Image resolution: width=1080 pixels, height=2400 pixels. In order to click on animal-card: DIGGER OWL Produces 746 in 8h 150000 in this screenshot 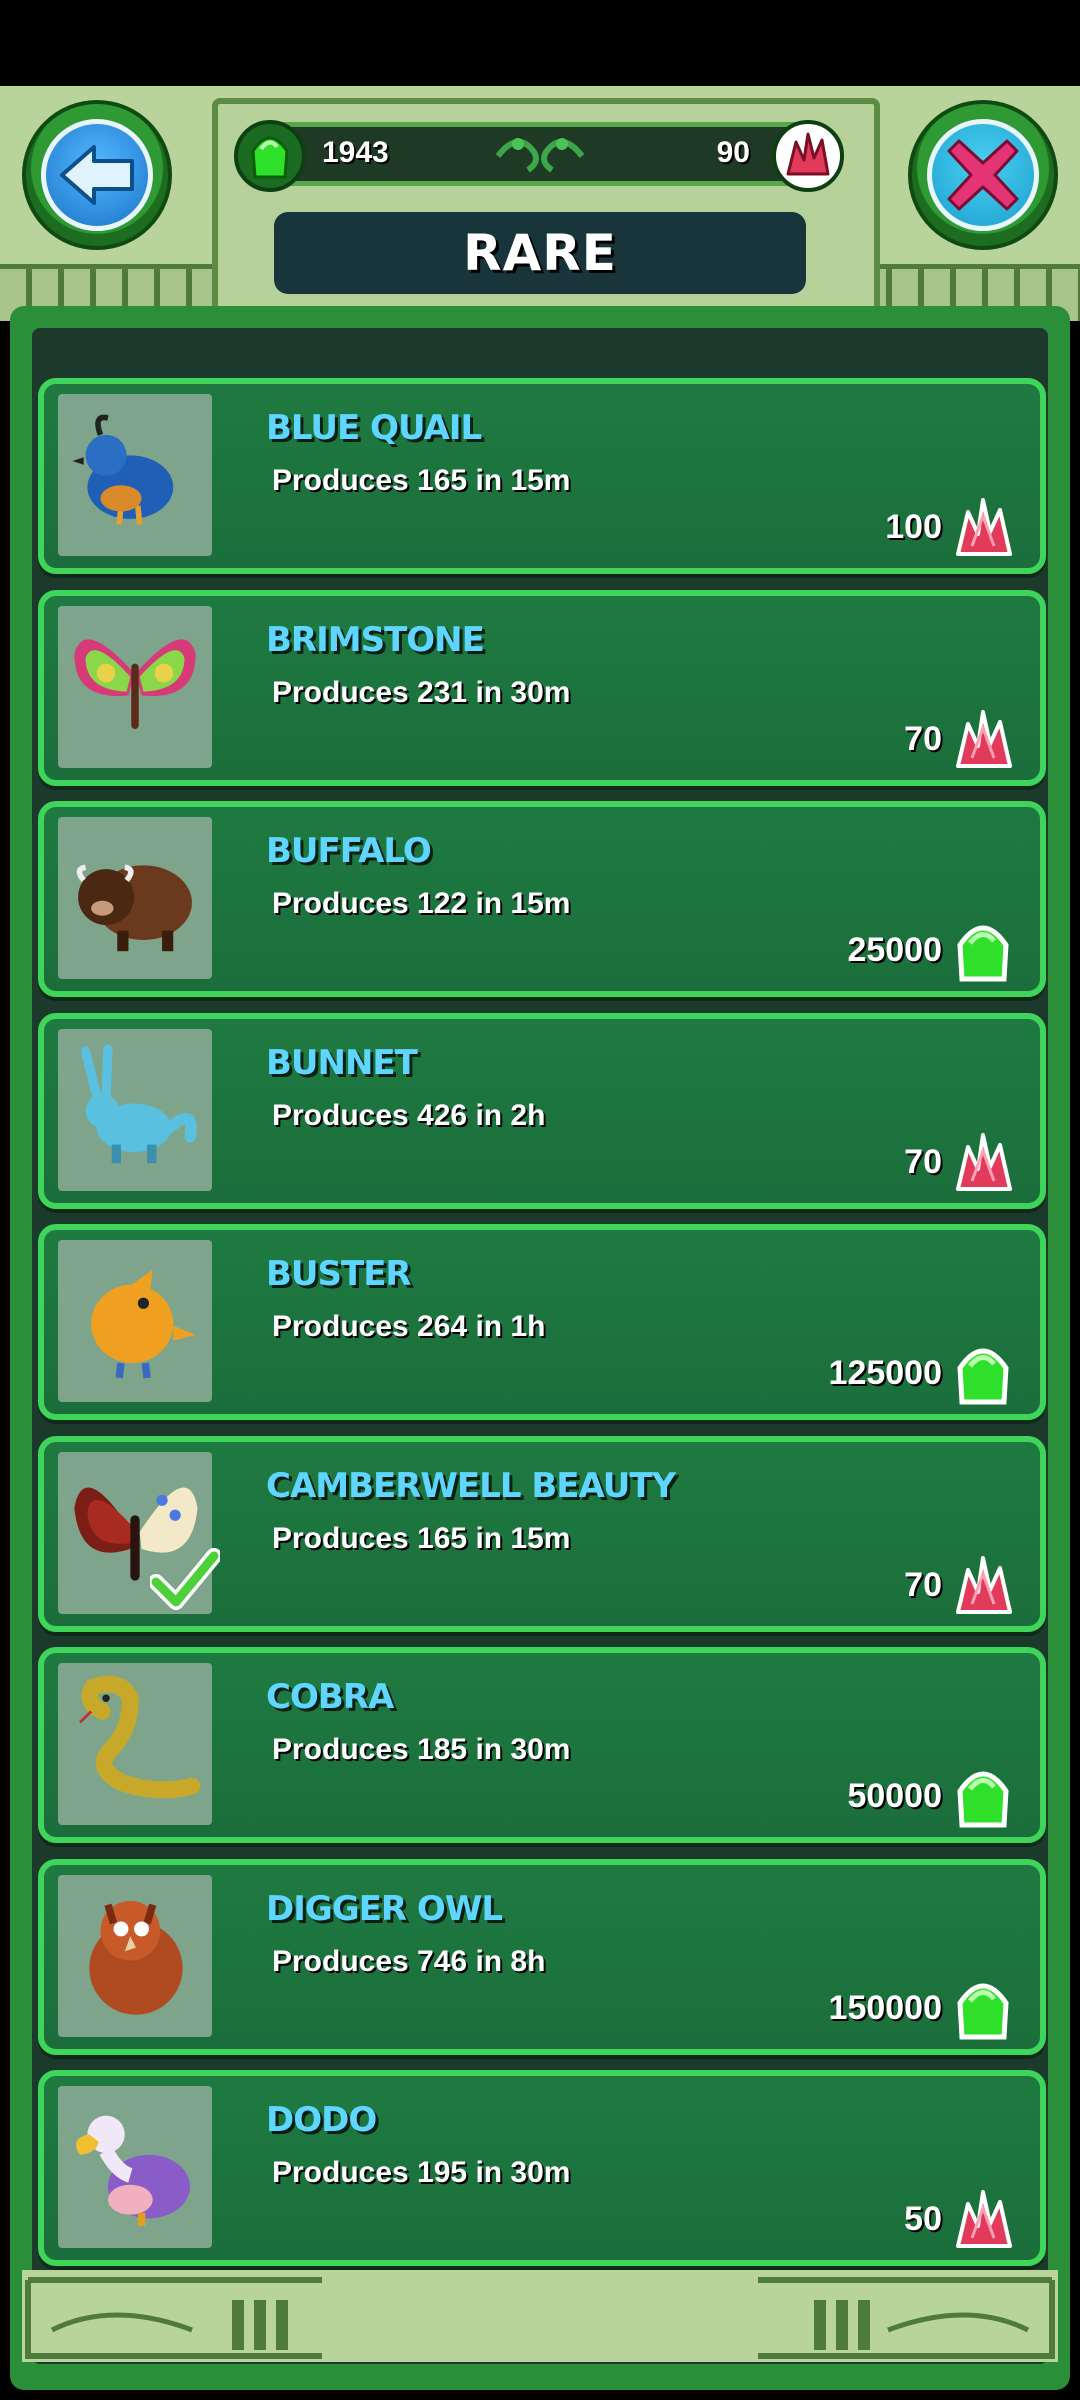, I will do `click(542, 1957)`.